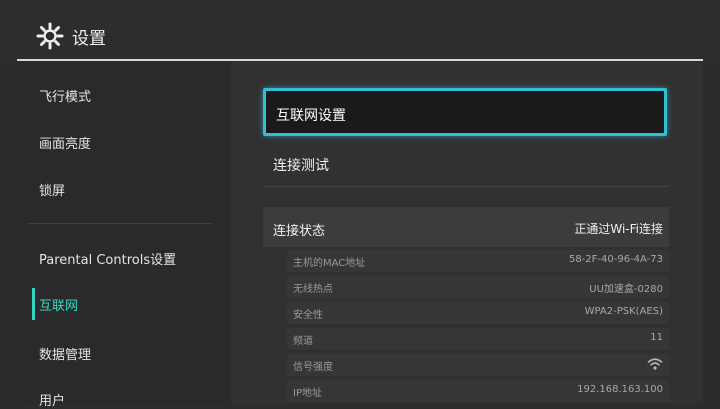  Describe the element at coordinates (620, 389) in the screenshot. I see `info-value: 192.168.163.100` at that location.